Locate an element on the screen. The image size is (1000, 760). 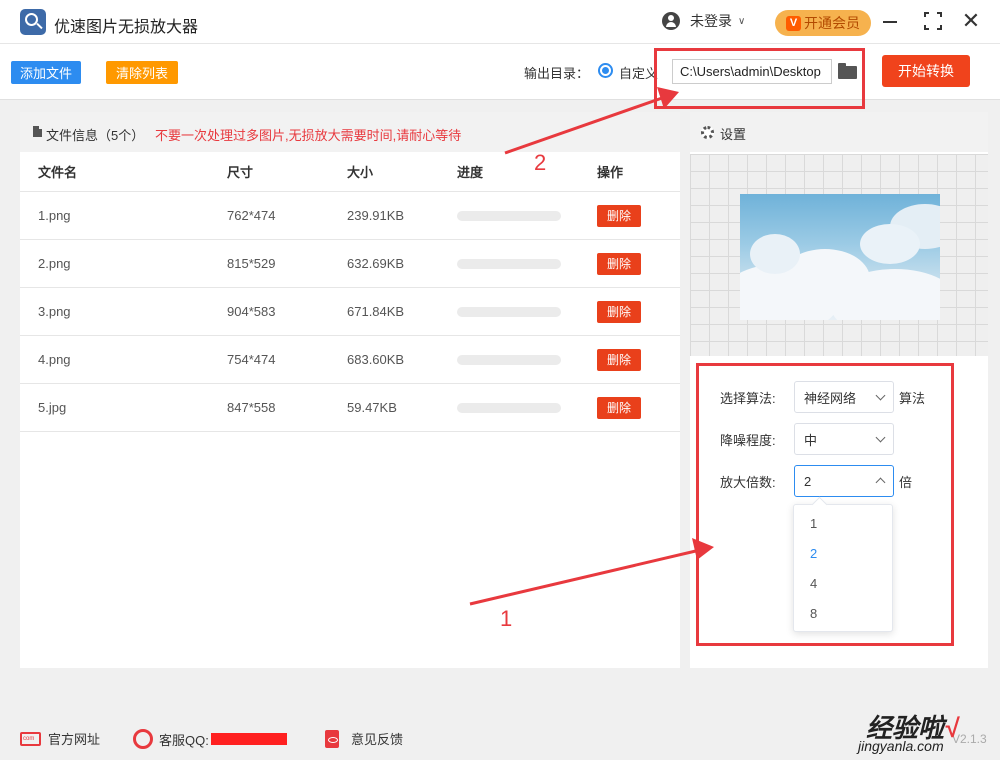
feedback-link: 意见反馈 is located at coordinates (364, 738).